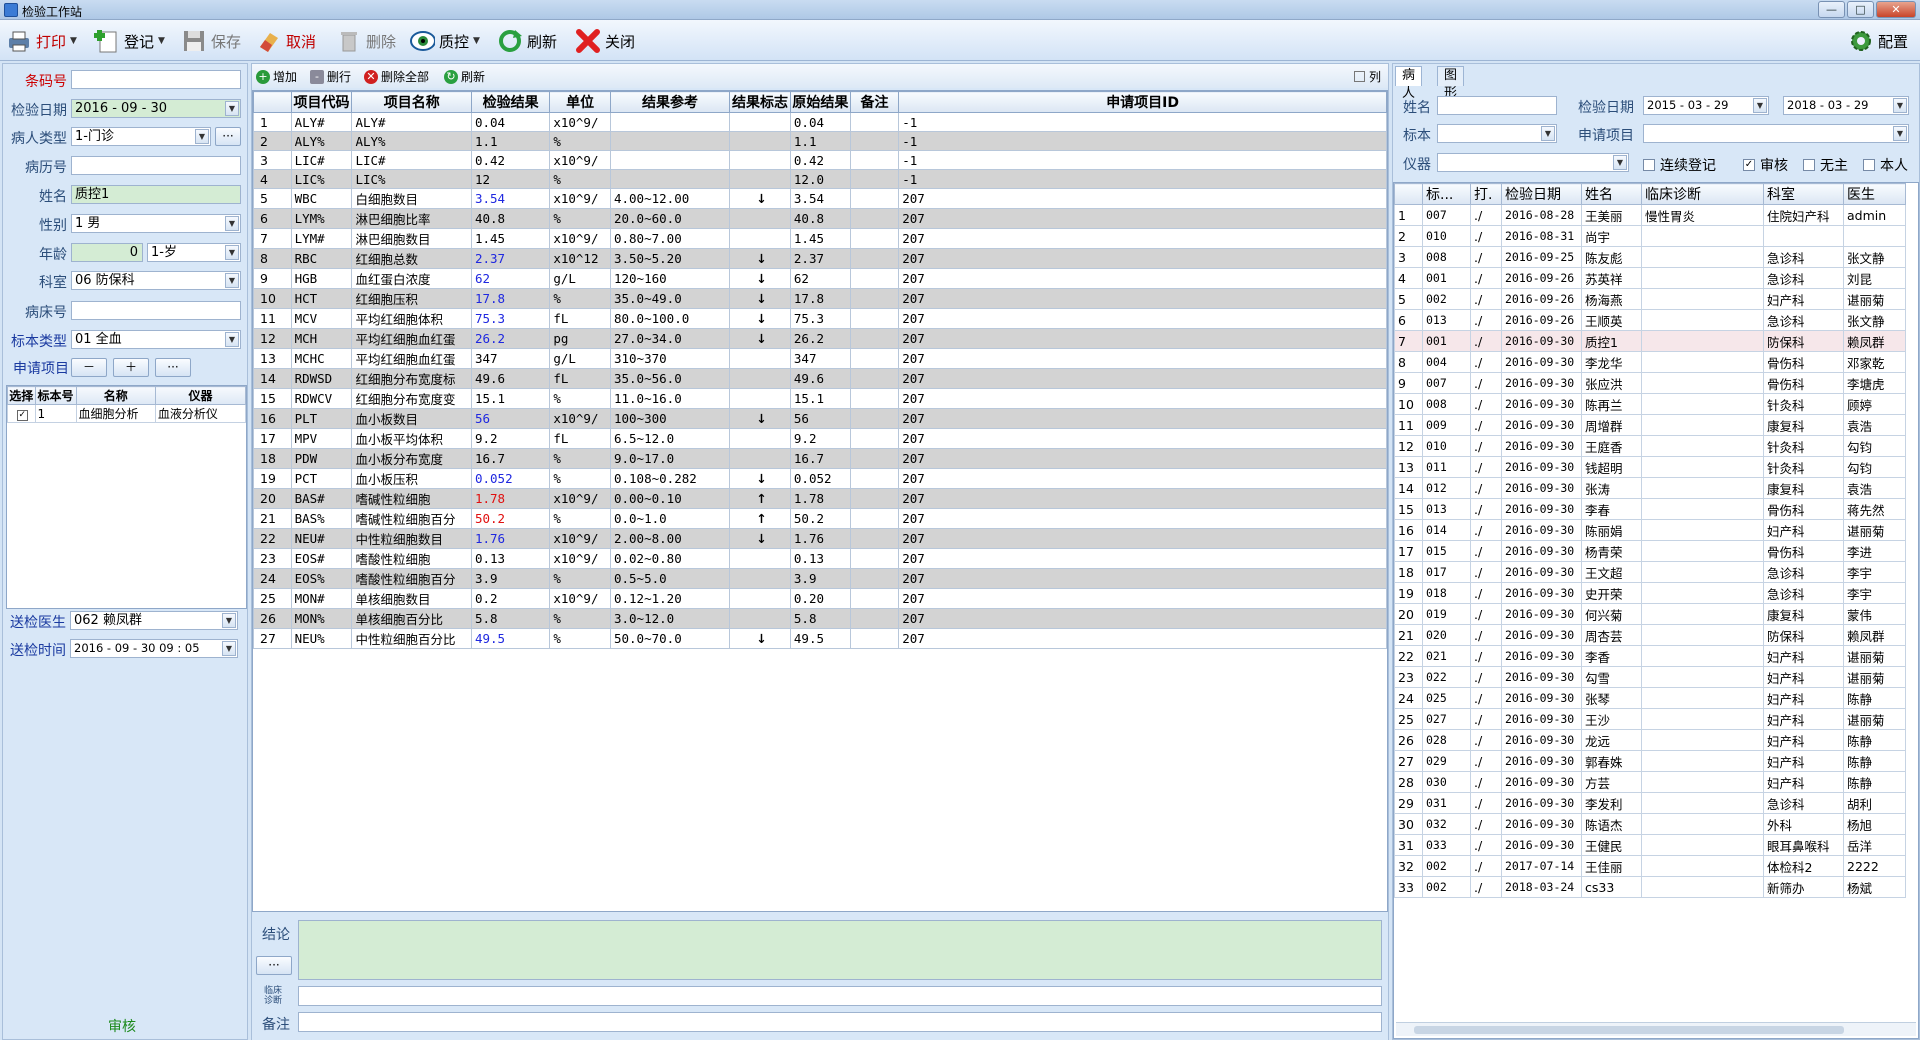  Describe the element at coordinates (1541, 215) in the screenshot. I see `cell-d: 2016-08-28` at that location.